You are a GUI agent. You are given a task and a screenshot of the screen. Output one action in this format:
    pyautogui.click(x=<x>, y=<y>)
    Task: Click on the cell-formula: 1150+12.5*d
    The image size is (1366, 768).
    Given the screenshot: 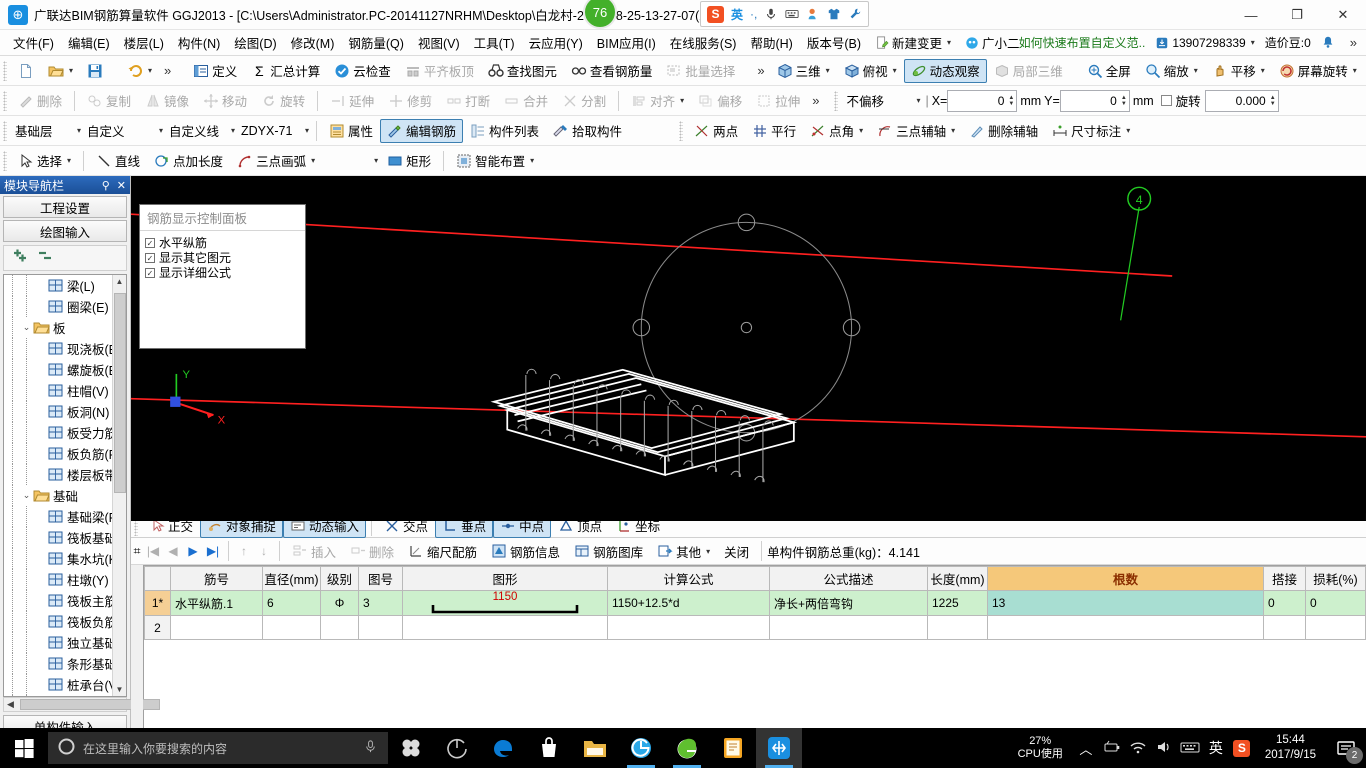 What is the action you would take?
    pyautogui.click(x=688, y=603)
    